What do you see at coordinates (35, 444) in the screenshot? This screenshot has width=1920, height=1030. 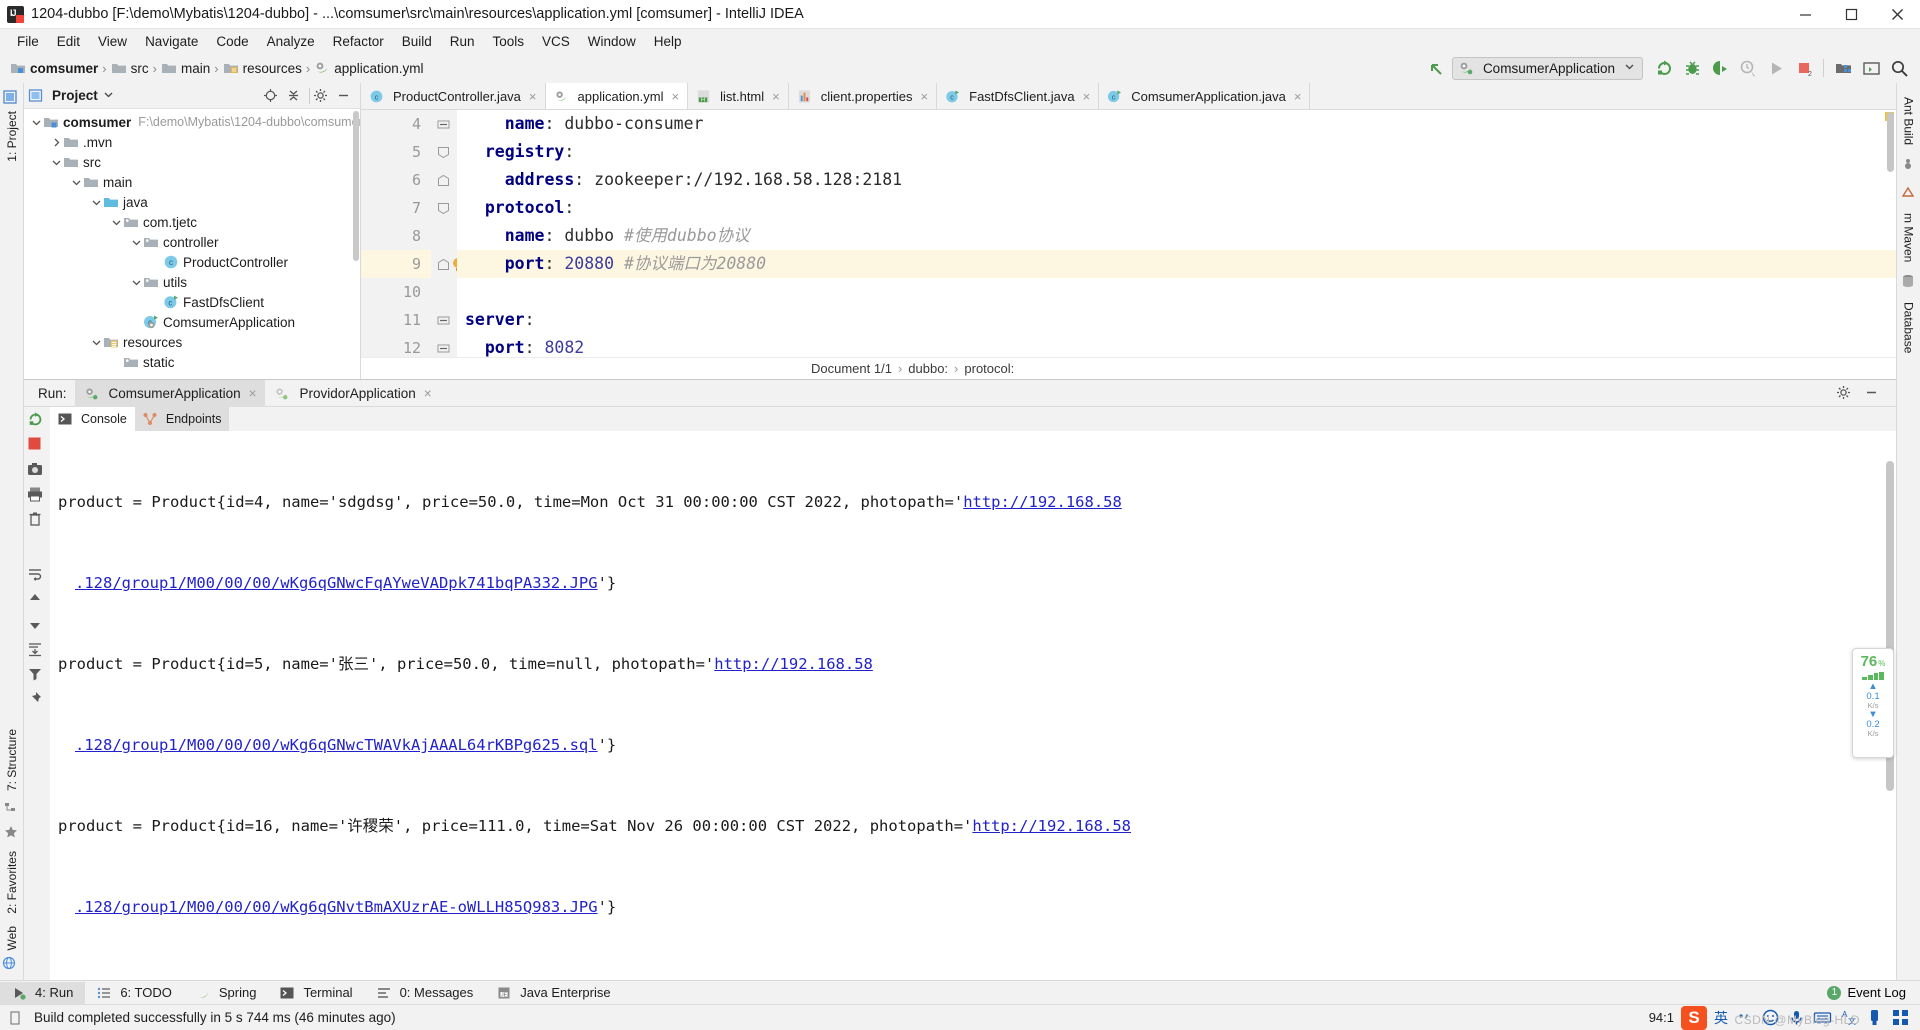 I see `stop-icon` at bounding box center [35, 444].